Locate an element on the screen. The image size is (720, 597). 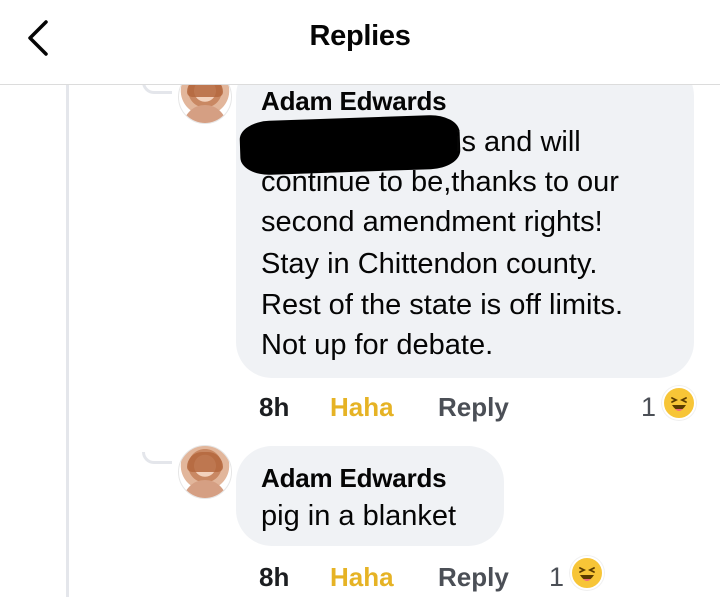
header-bar: Replies is located at coordinates (360, 42).